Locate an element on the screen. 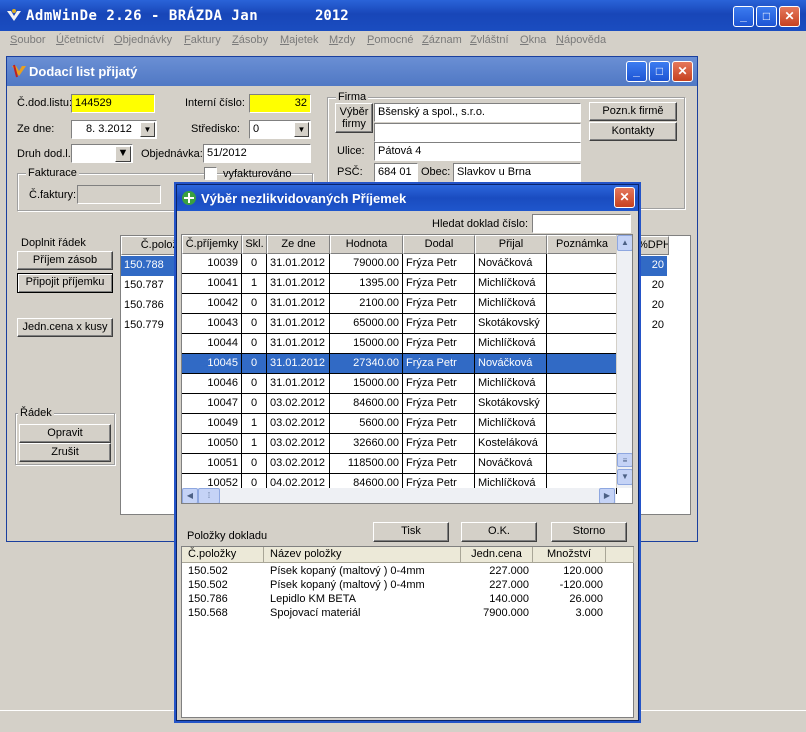 The image size is (806, 732). druh-field: ▼ is located at coordinates (102, 153).